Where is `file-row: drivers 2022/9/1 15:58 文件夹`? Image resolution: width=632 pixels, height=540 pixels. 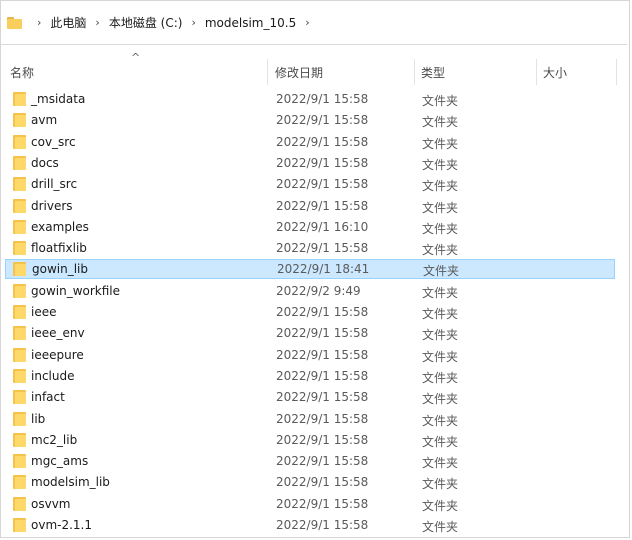 file-row: drivers 2022/9/1 15:58 文件夹 is located at coordinates (310, 206).